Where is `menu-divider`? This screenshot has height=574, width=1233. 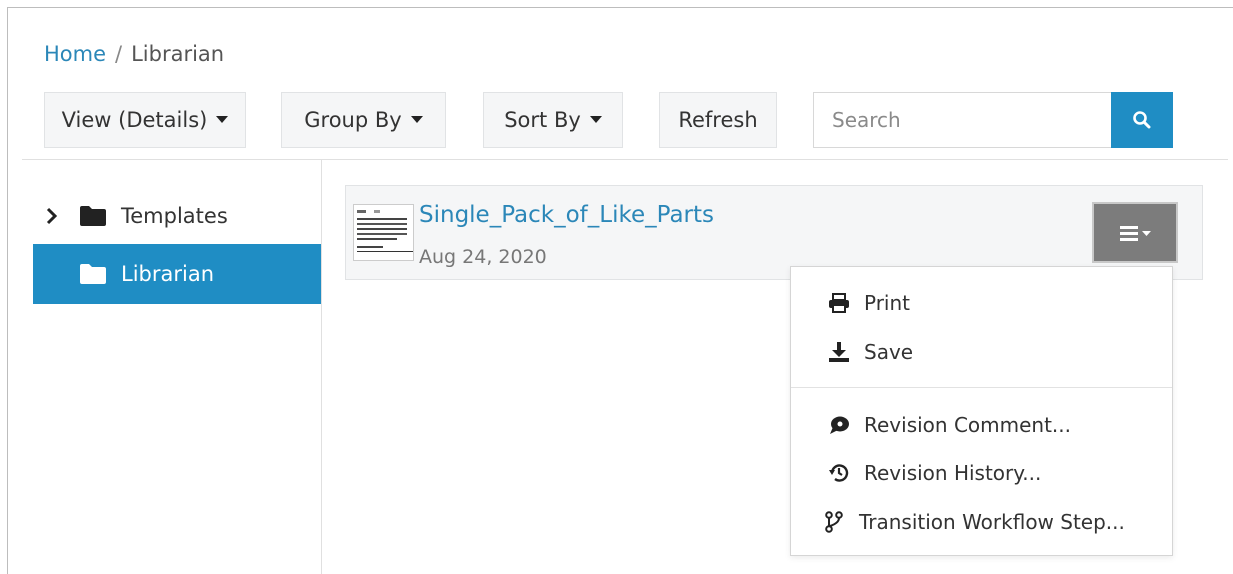 menu-divider is located at coordinates (981, 387).